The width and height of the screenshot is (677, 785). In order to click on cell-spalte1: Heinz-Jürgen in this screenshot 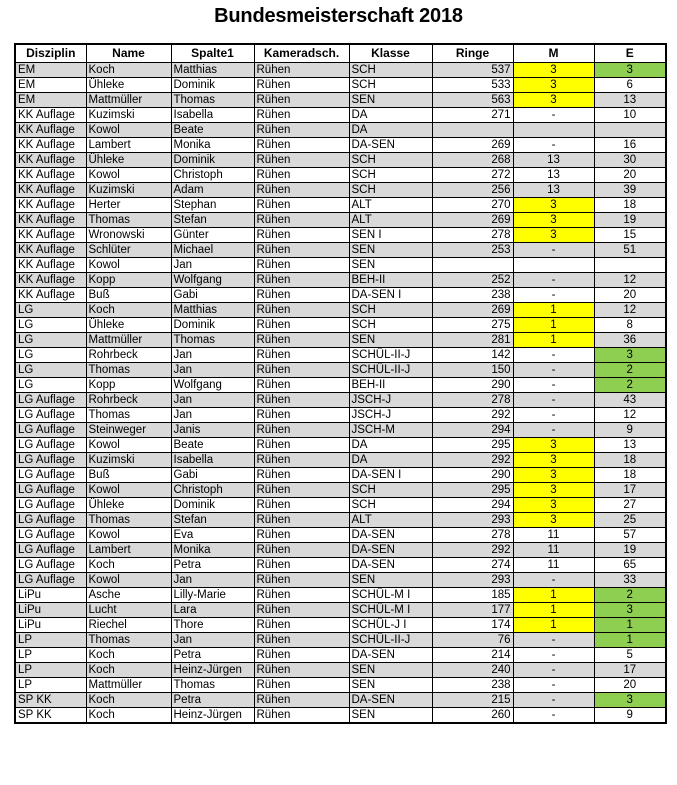, I will do `click(212, 715)`.